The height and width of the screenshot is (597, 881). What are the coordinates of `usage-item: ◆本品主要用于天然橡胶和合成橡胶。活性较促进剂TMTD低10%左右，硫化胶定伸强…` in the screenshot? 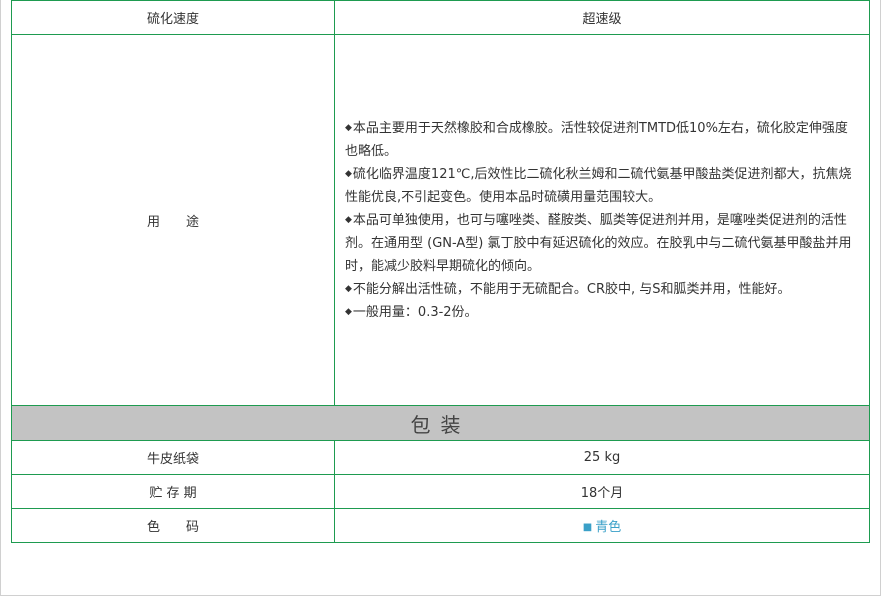 It's located at (596, 139).